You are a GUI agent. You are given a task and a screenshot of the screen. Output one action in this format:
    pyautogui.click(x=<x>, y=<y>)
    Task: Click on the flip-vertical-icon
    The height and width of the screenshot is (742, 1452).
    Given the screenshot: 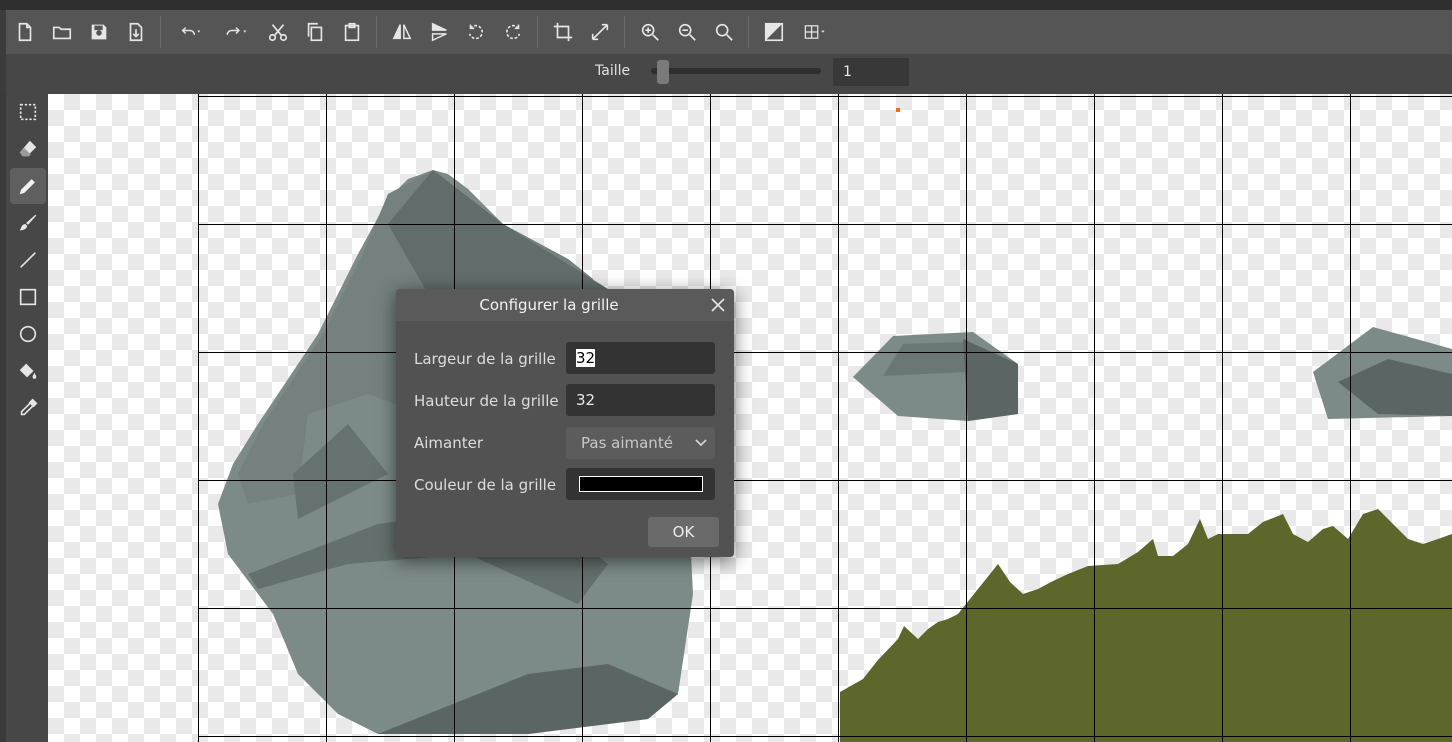 What is the action you would take?
    pyautogui.click(x=438, y=32)
    